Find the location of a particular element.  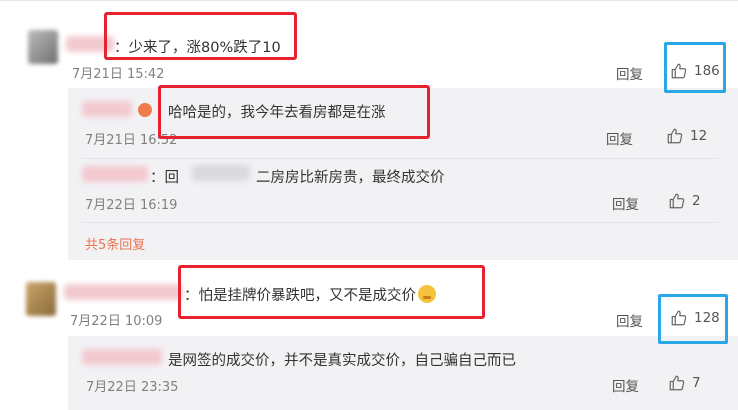

reply-prefix: ：回 is located at coordinates (164, 178).